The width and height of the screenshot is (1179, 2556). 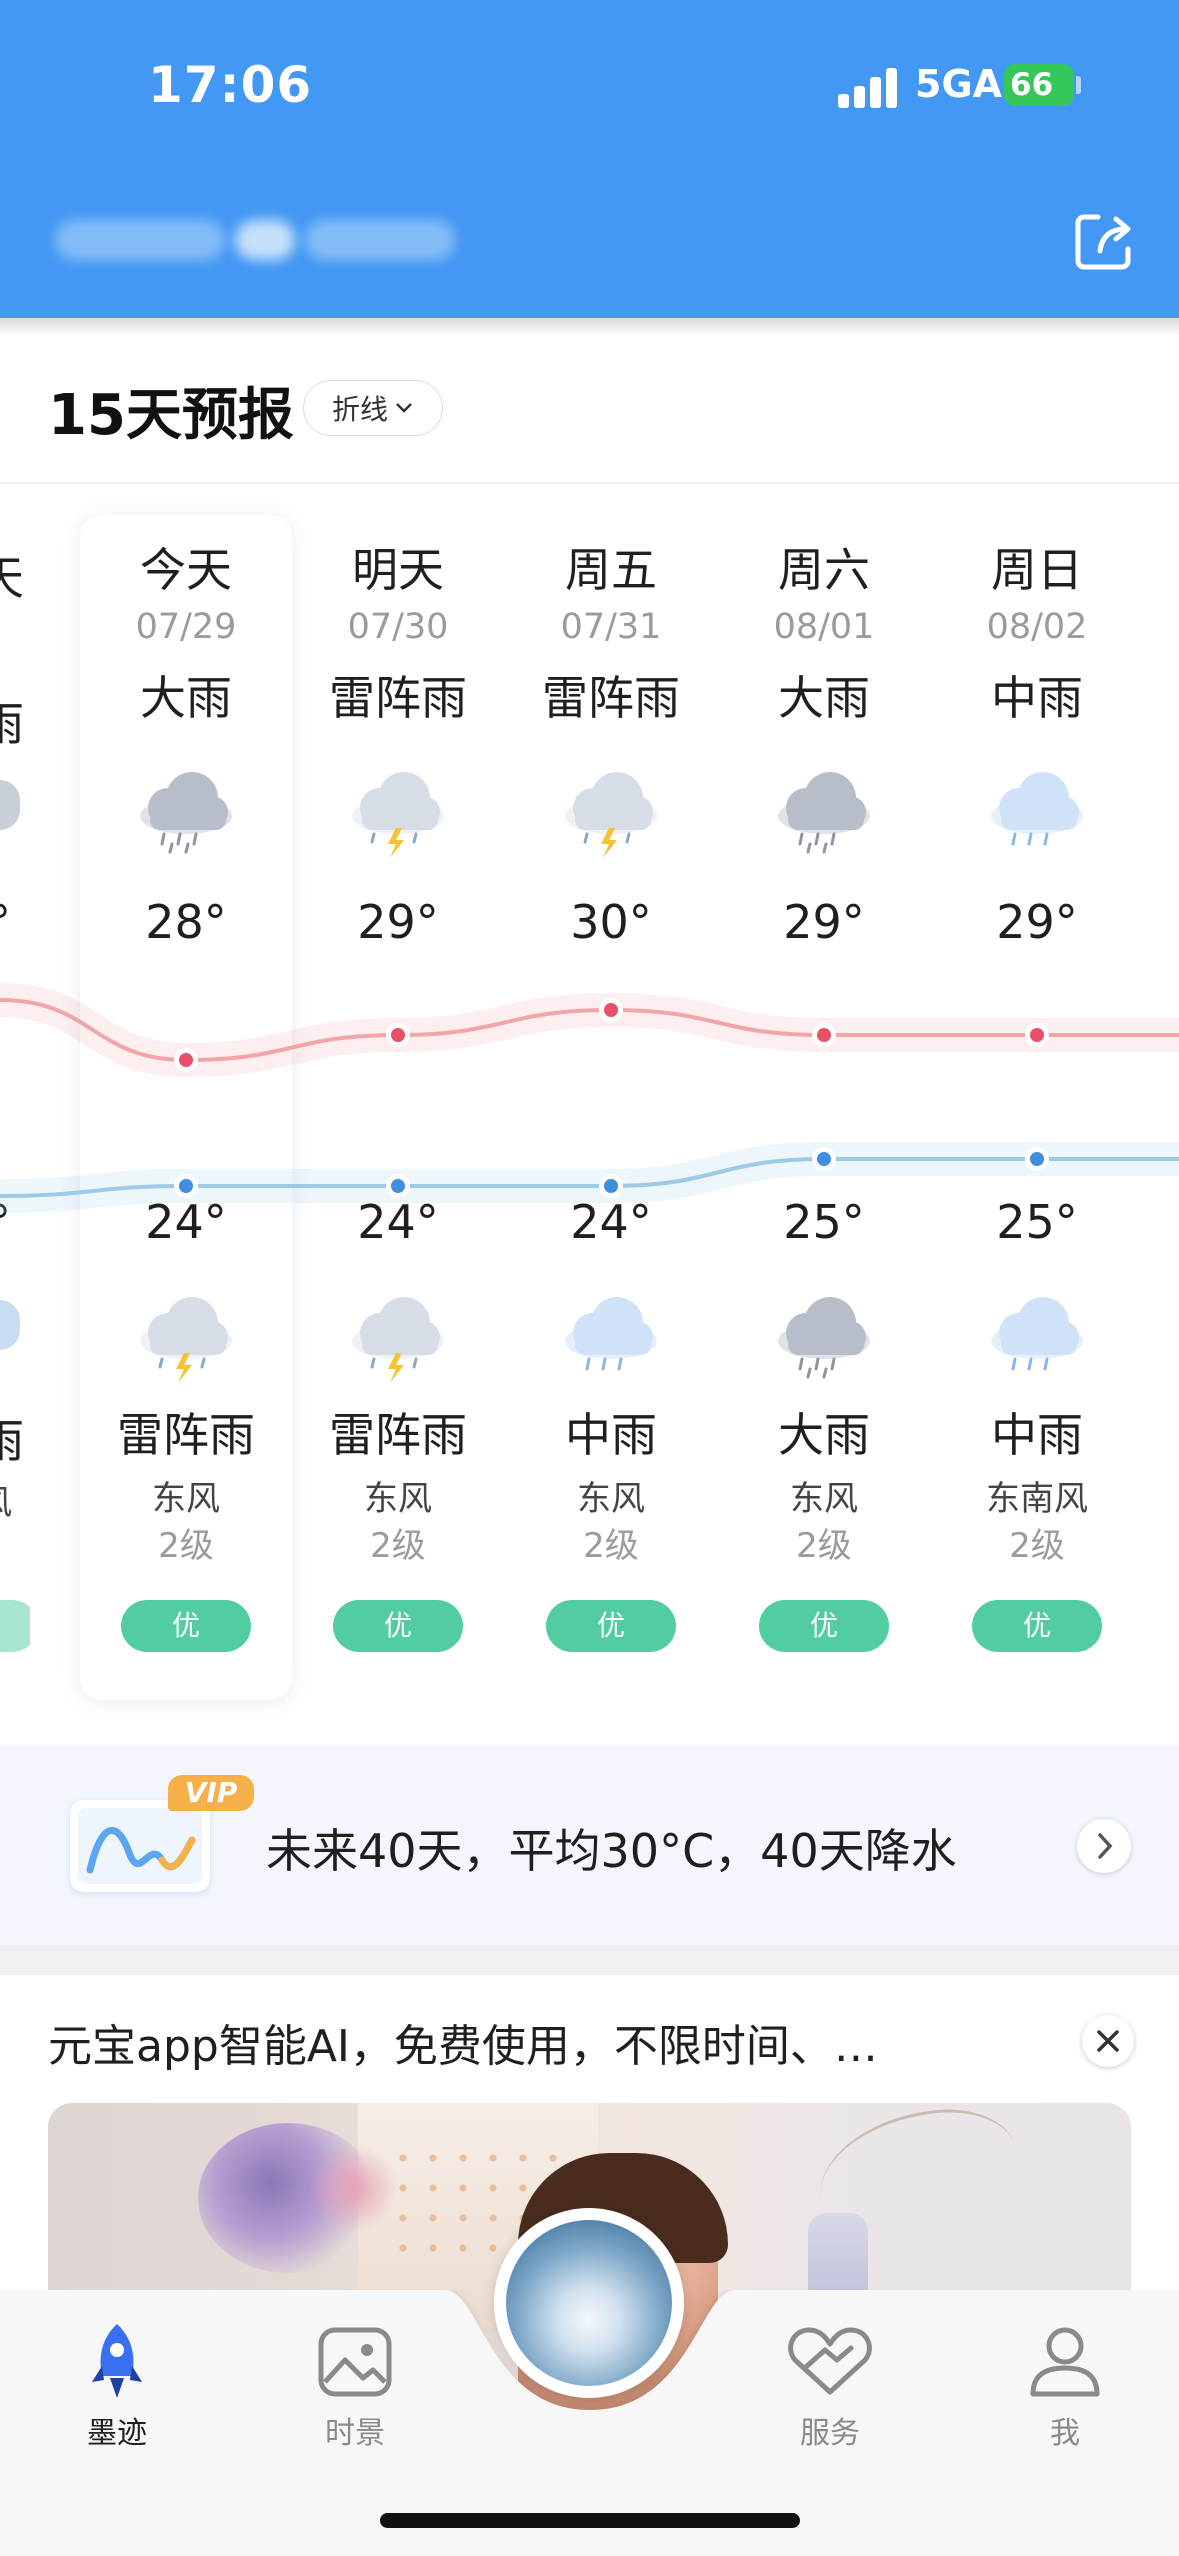 What do you see at coordinates (230, 85) in the screenshot?
I see `status-time: 17:06` at bounding box center [230, 85].